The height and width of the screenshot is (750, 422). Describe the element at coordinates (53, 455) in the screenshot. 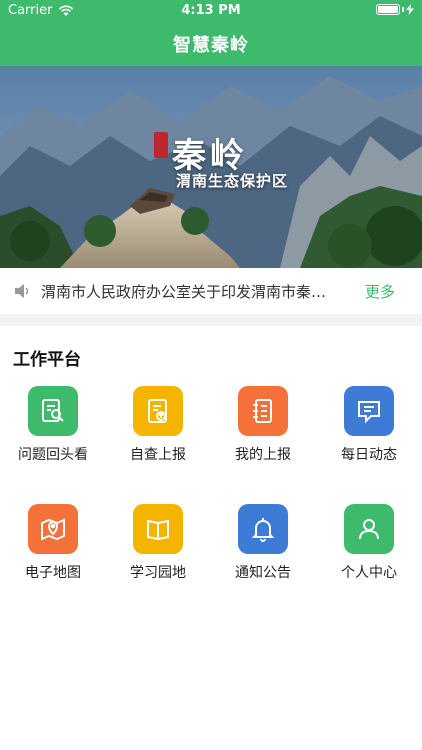

I see `grid-label: 问题回头看` at that location.